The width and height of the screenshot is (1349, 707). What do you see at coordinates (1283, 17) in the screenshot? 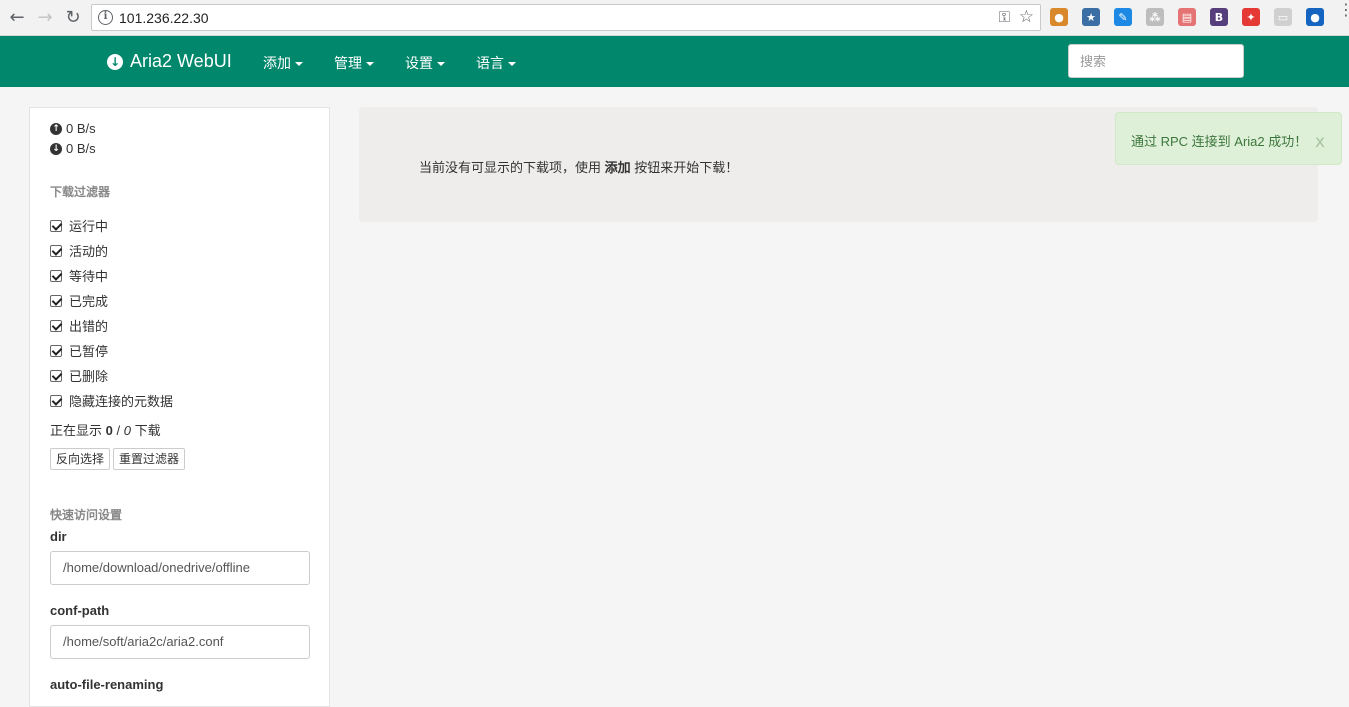
I see `gray-extension-icon: ▭` at bounding box center [1283, 17].